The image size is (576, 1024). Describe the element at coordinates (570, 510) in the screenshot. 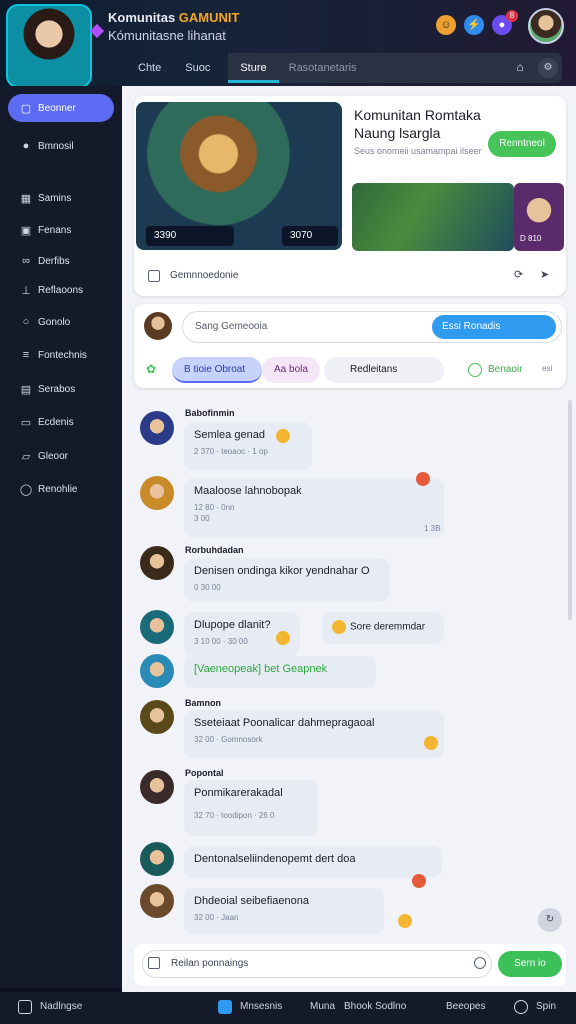

I see `chat-scrollbar` at that location.